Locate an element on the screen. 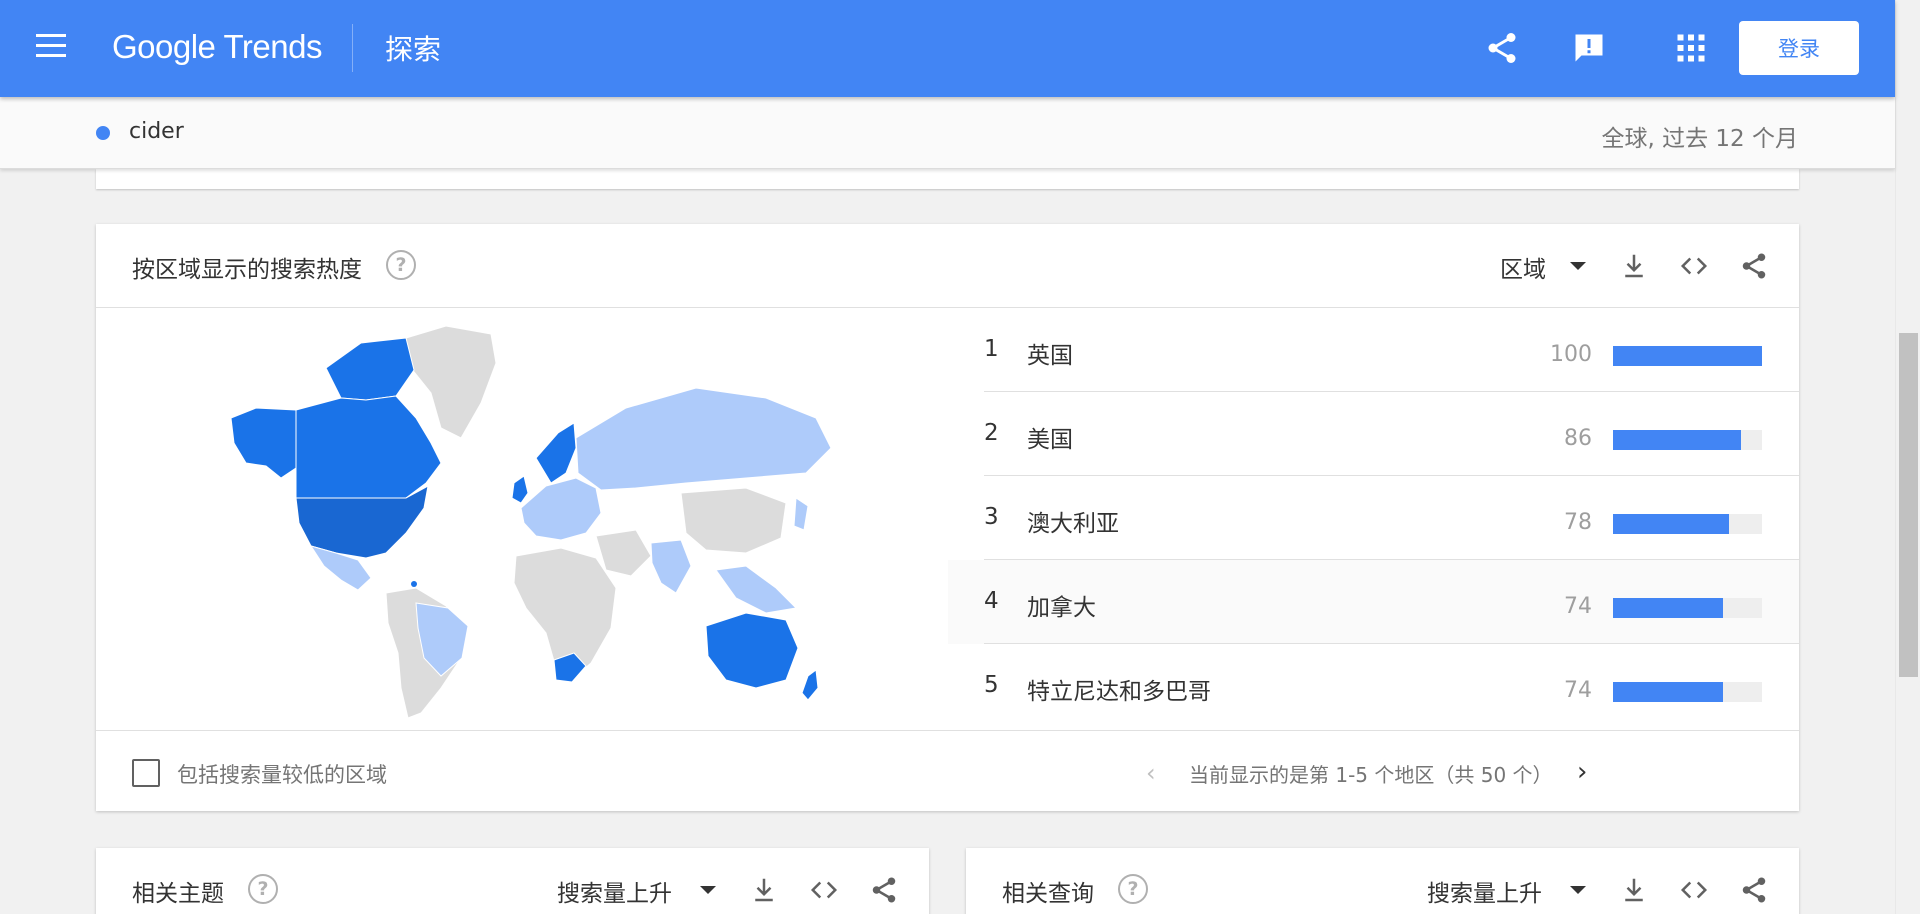 This screenshot has width=1920, height=914. search-scope: 全球, 过去 12 个月 is located at coordinates (1699, 139).